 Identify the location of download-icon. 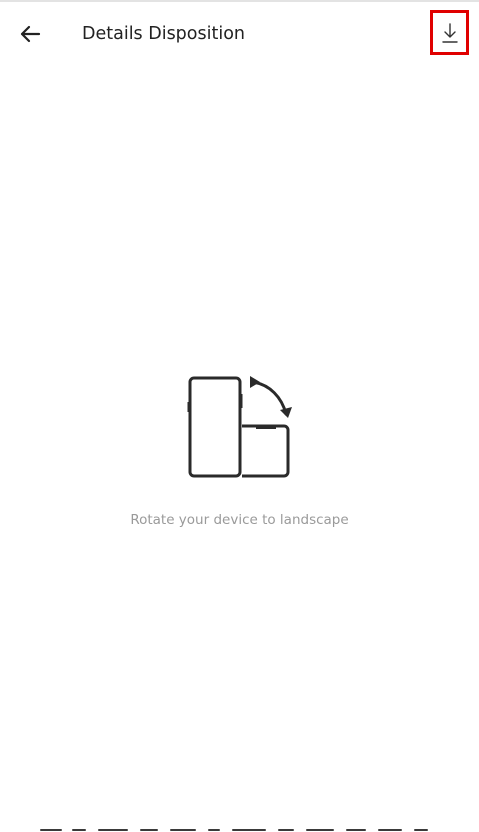
(449, 32).